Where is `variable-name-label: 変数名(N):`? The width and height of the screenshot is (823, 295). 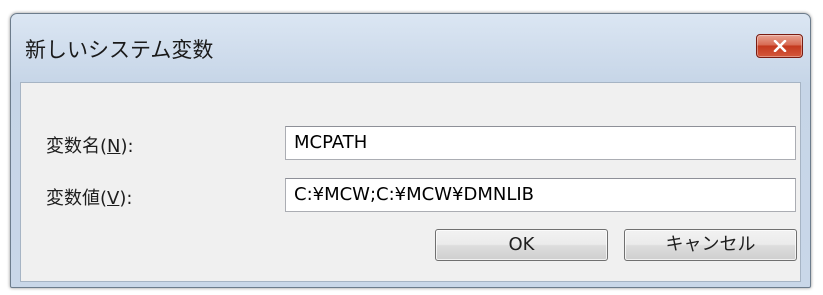
variable-name-label: 変数名(N): is located at coordinates (90, 146).